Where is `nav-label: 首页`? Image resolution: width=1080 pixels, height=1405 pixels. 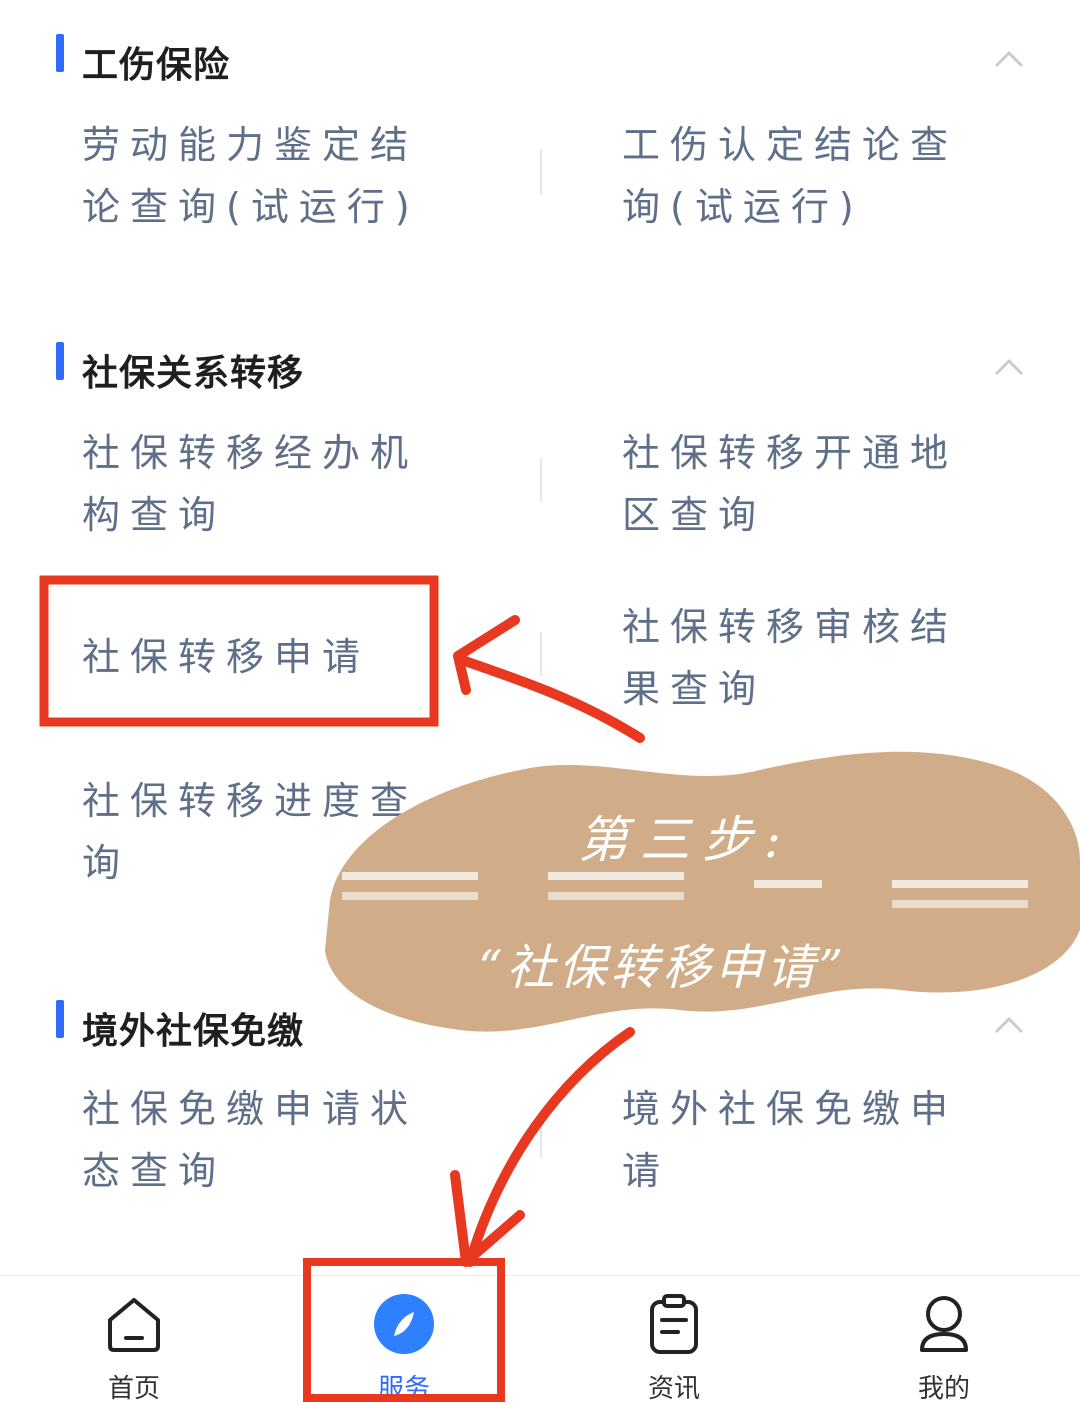
nav-label: 首页 is located at coordinates (133, 1389).